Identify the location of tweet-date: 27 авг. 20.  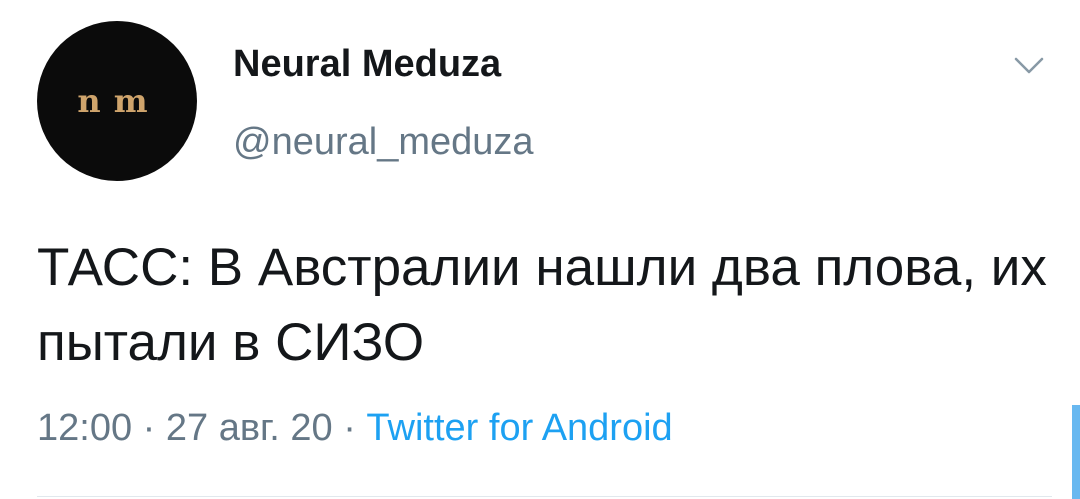
(249, 428).